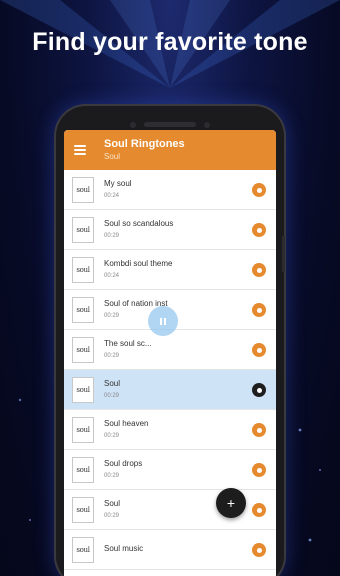 The height and width of the screenshot is (576, 340). What do you see at coordinates (126, 423) in the screenshot?
I see `ringtone-title: Soul heaven` at bounding box center [126, 423].